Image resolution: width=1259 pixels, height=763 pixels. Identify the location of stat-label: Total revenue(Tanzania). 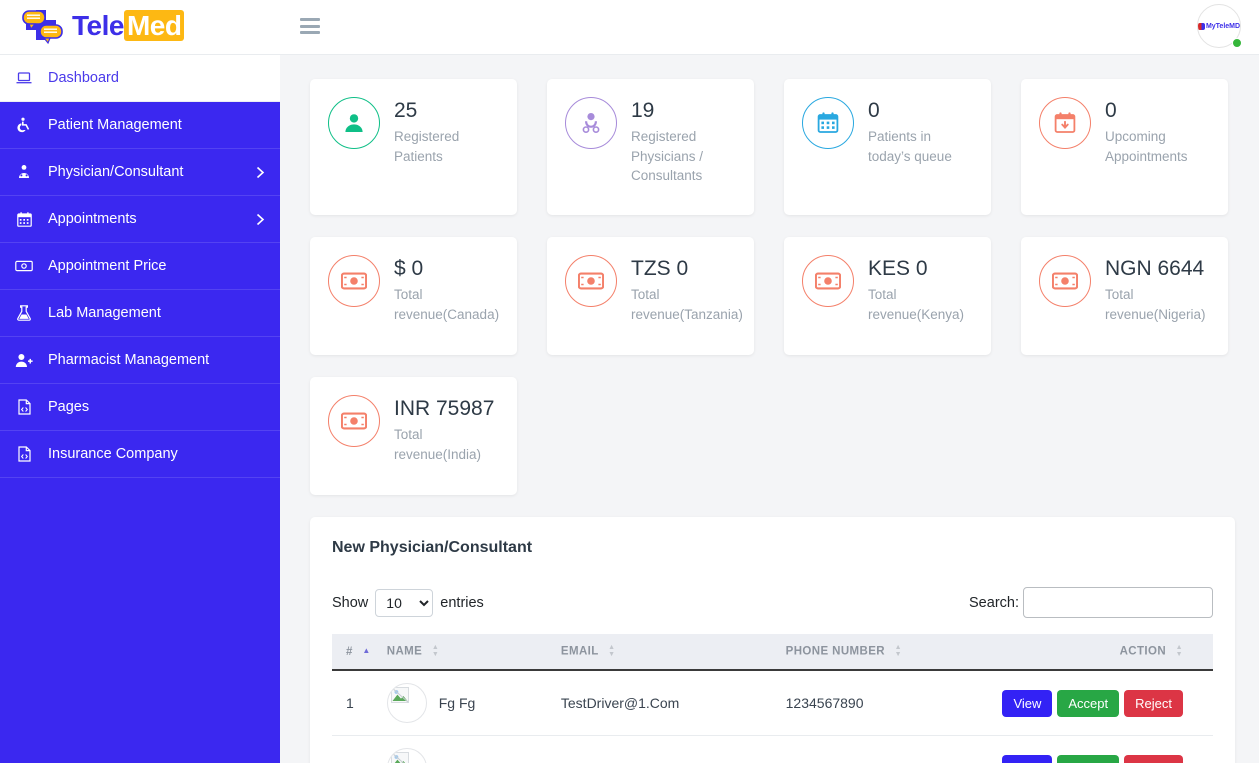
(687, 304).